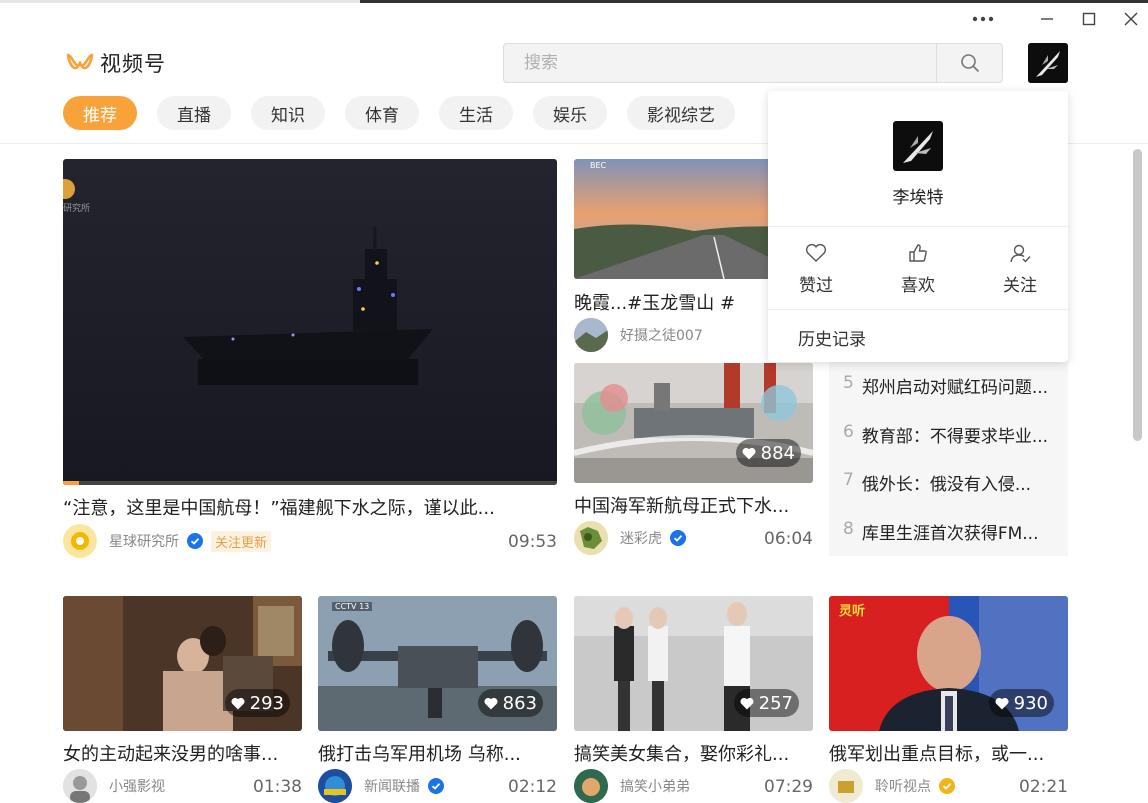  What do you see at coordinates (437, 663) in the screenshot?
I see `video-thumbnail-osprey: CCTV 13 863` at bounding box center [437, 663].